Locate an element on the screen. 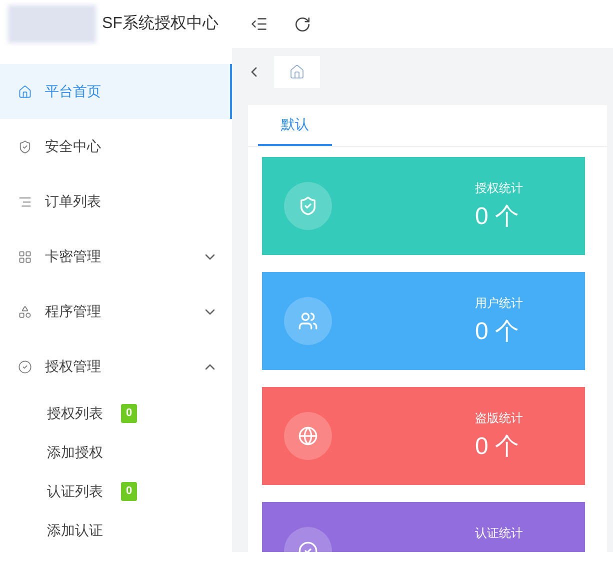 The width and height of the screenshot is (613, 565). submenu-item: 添加授权 is located at coordinates (75, 452).